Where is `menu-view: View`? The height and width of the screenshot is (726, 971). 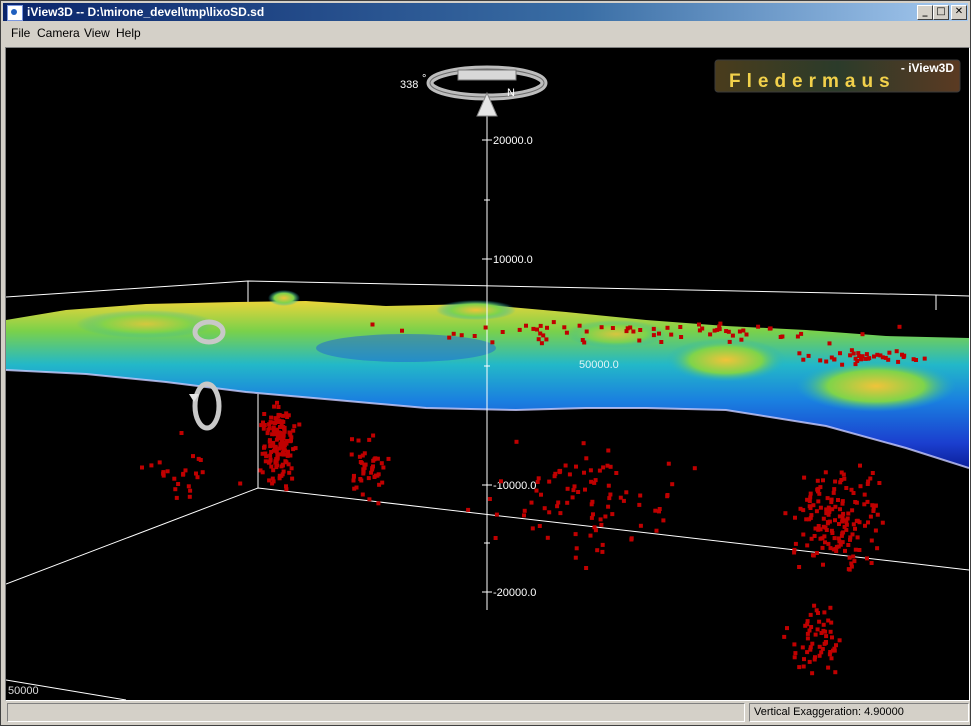
menu-view: View is located at coordinates (97, 33).